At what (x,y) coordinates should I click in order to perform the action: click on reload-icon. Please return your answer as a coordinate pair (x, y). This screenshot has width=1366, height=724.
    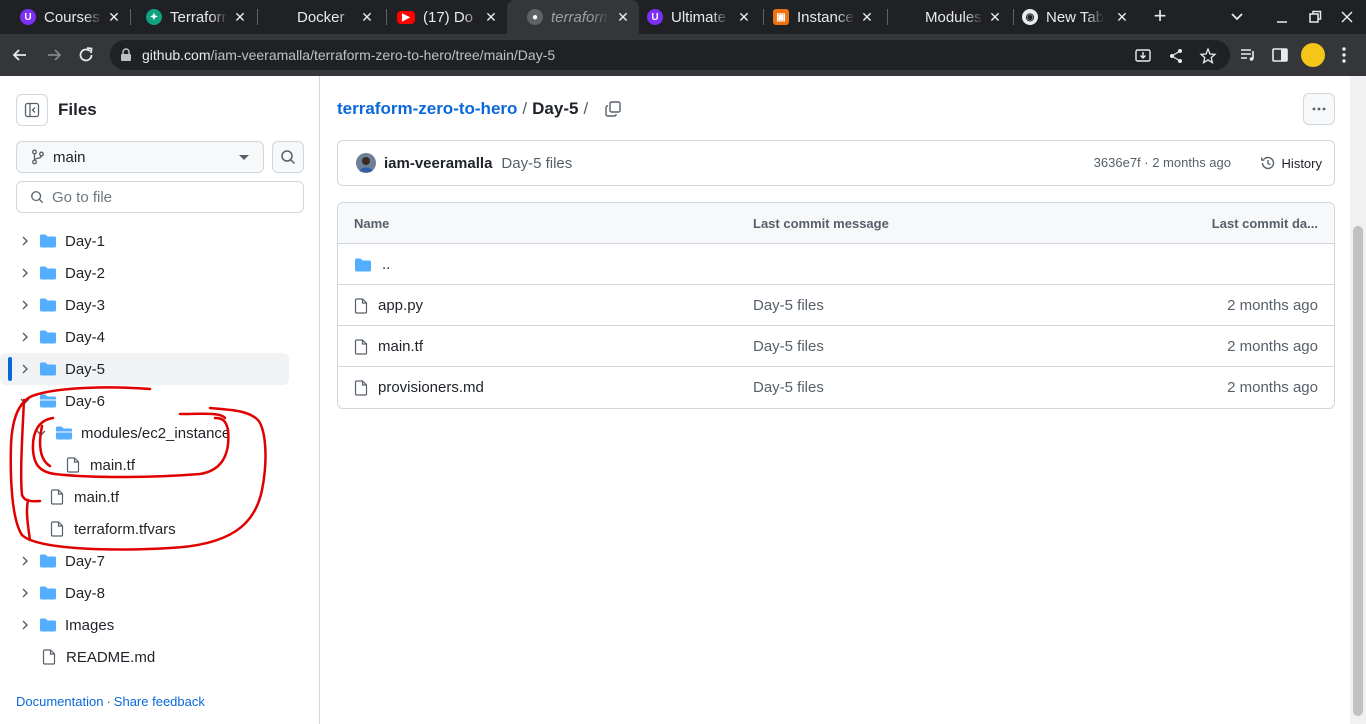
    Looking at the image, I should click on (86, 55).